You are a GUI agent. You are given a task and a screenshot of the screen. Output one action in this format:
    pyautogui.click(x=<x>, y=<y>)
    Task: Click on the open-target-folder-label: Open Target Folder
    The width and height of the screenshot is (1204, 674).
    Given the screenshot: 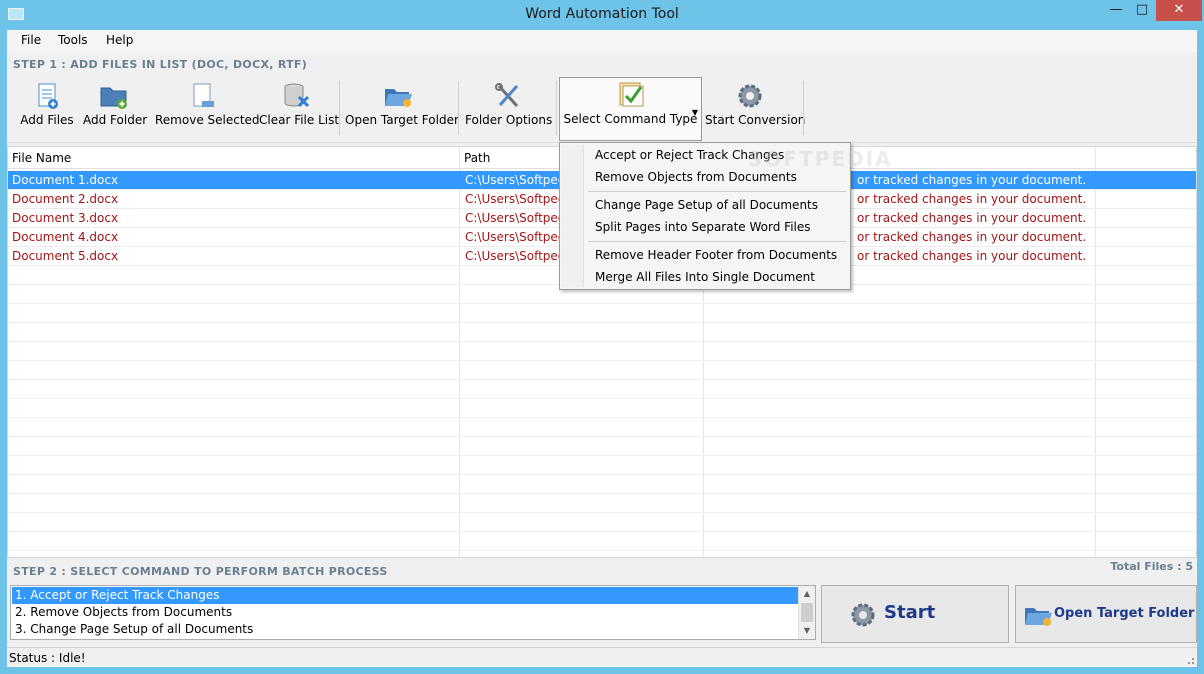 What is the action you would take?
    pyautogui.click(x=402, y=120)
    